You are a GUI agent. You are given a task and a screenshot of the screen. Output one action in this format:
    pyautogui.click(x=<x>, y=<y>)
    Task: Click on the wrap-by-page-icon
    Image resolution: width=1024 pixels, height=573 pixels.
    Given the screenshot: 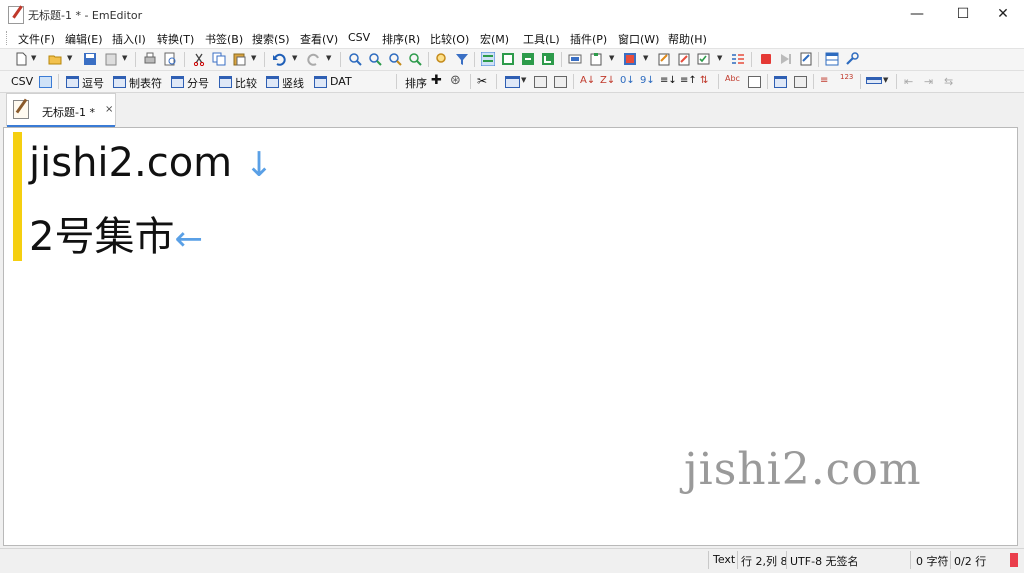 What is the action you would take?
    pyautogui.click(x=548, y=59)
    